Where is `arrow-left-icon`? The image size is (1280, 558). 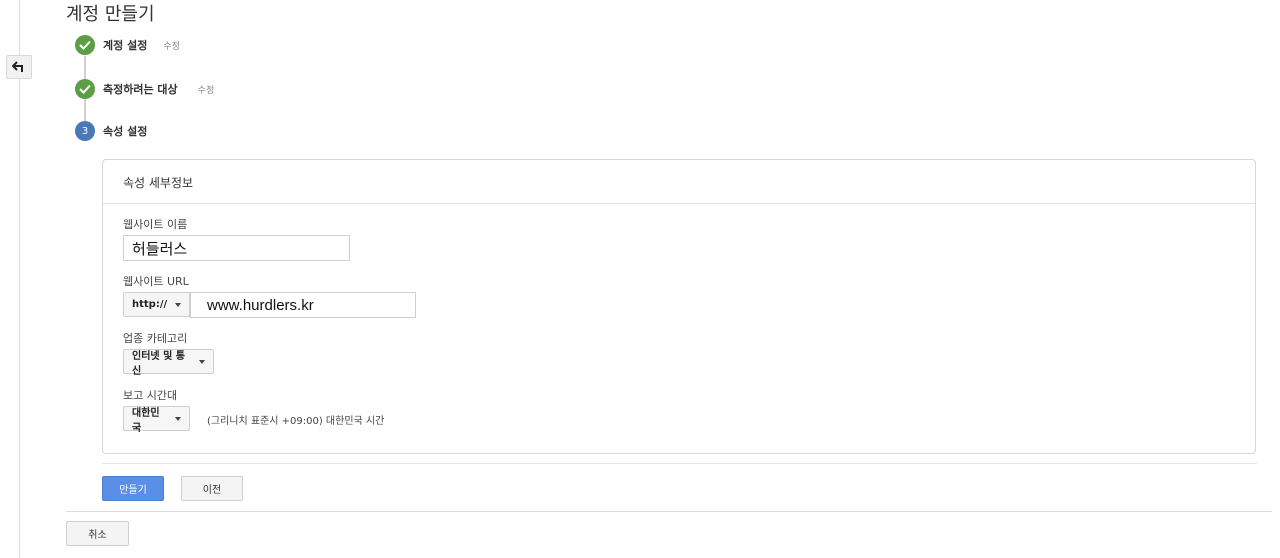
arrow-left-icon is located at coordinates (17, 66).